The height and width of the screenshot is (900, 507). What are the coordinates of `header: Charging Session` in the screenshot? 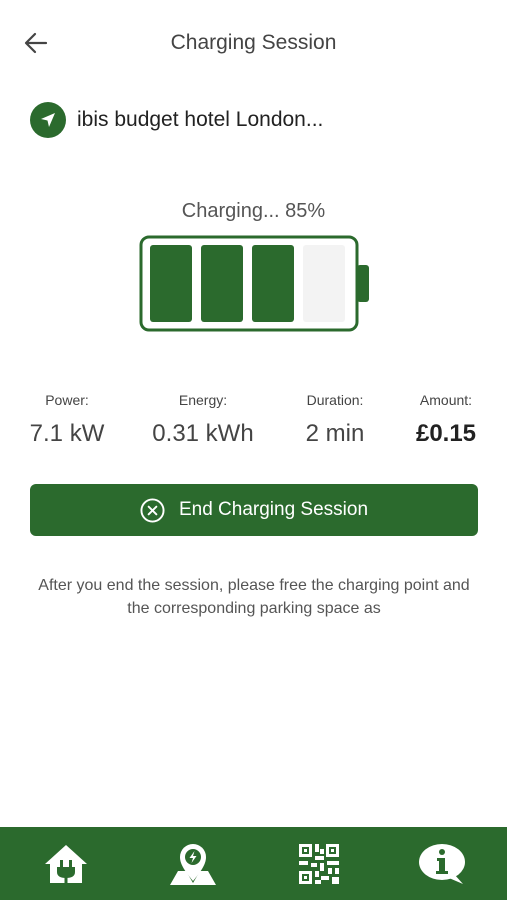 It's located at (253, 44).